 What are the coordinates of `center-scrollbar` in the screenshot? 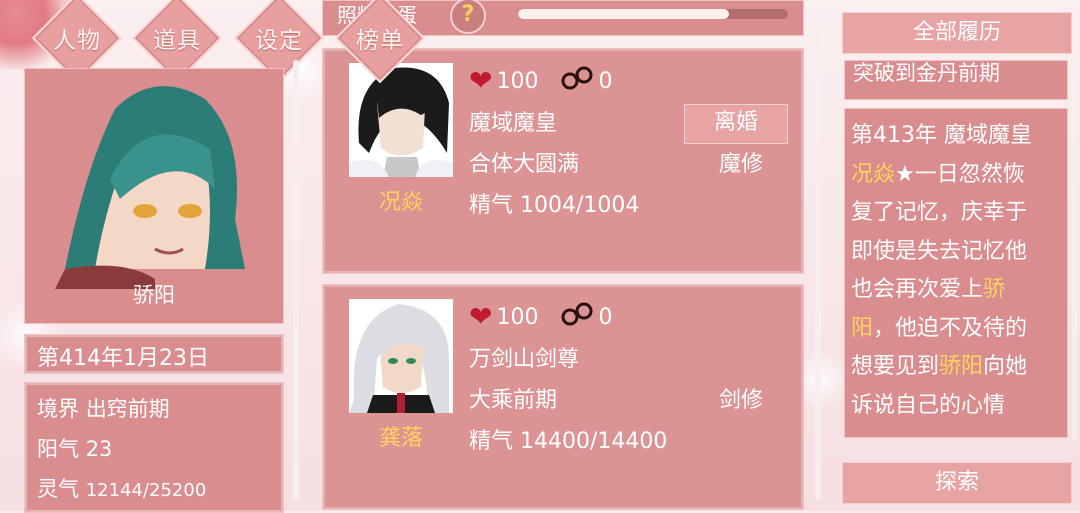 It's located at (818, 265).